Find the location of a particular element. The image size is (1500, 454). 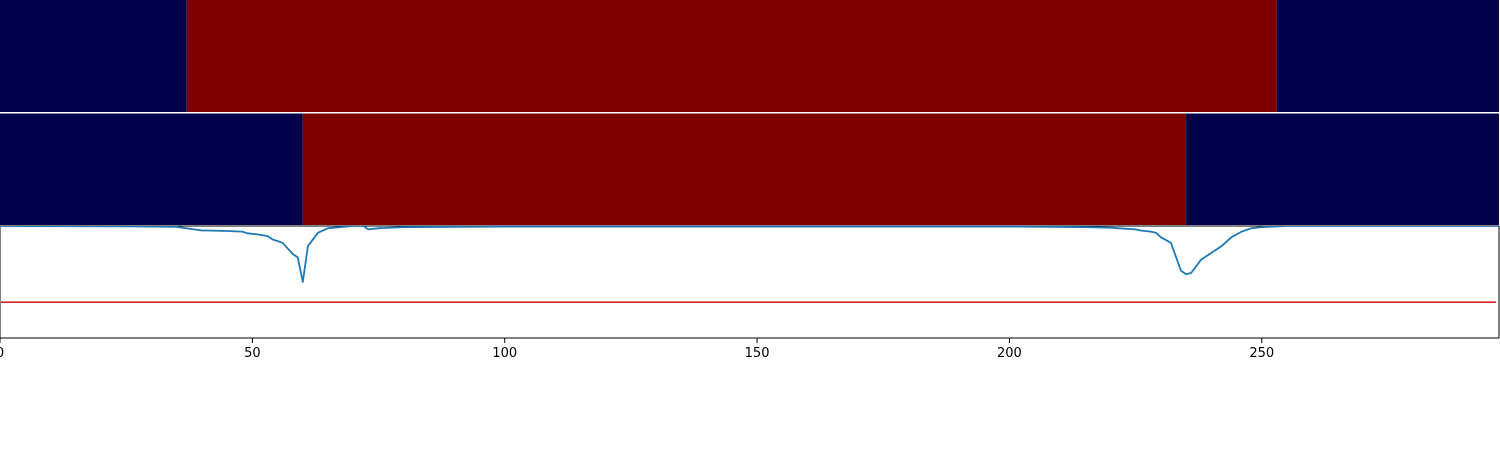

x-axis: 0 50 100 150 200 250 is located at coordinates (637, 349).